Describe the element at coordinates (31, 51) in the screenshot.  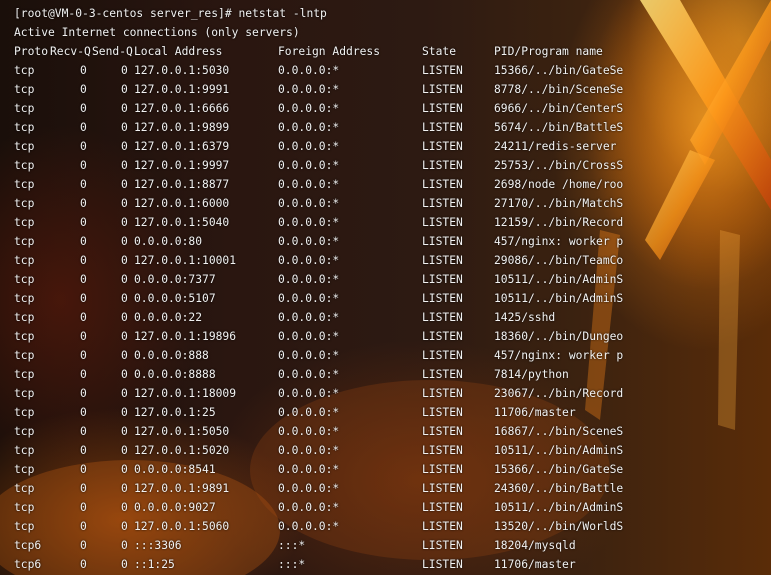
I see `header-proto: Proto` at that location.